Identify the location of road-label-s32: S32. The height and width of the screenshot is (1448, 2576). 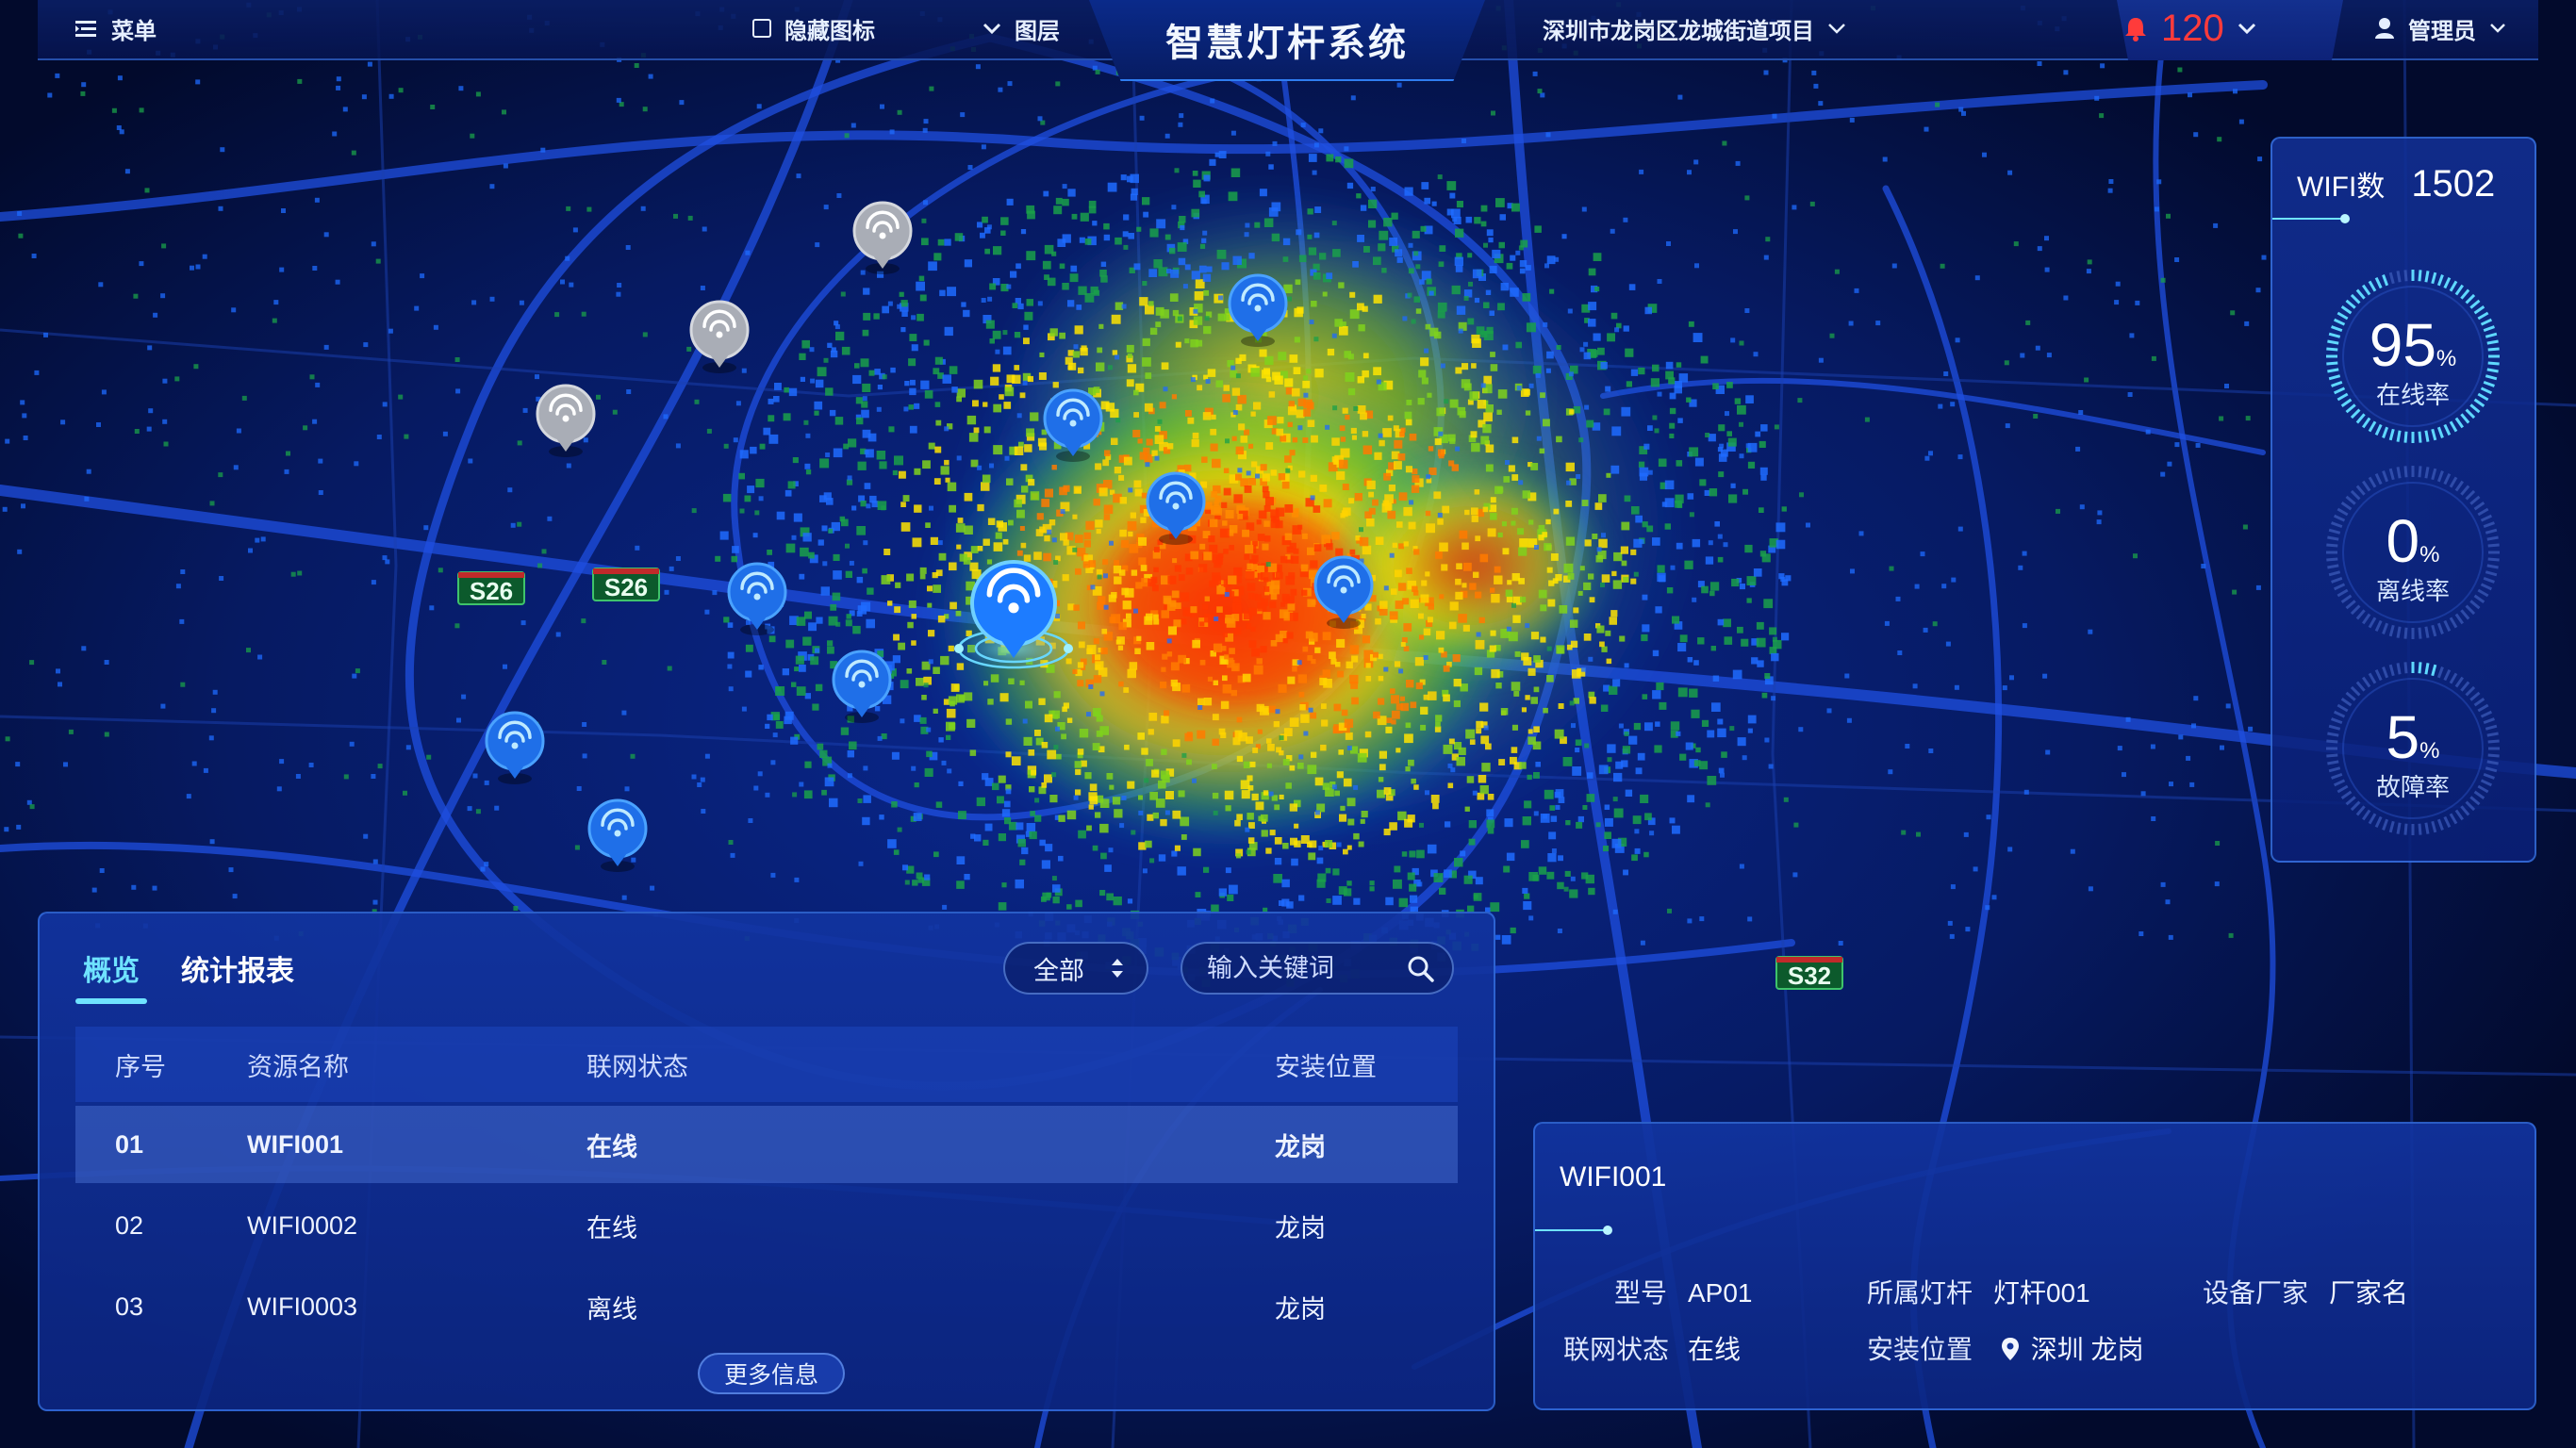
(1809, 973).